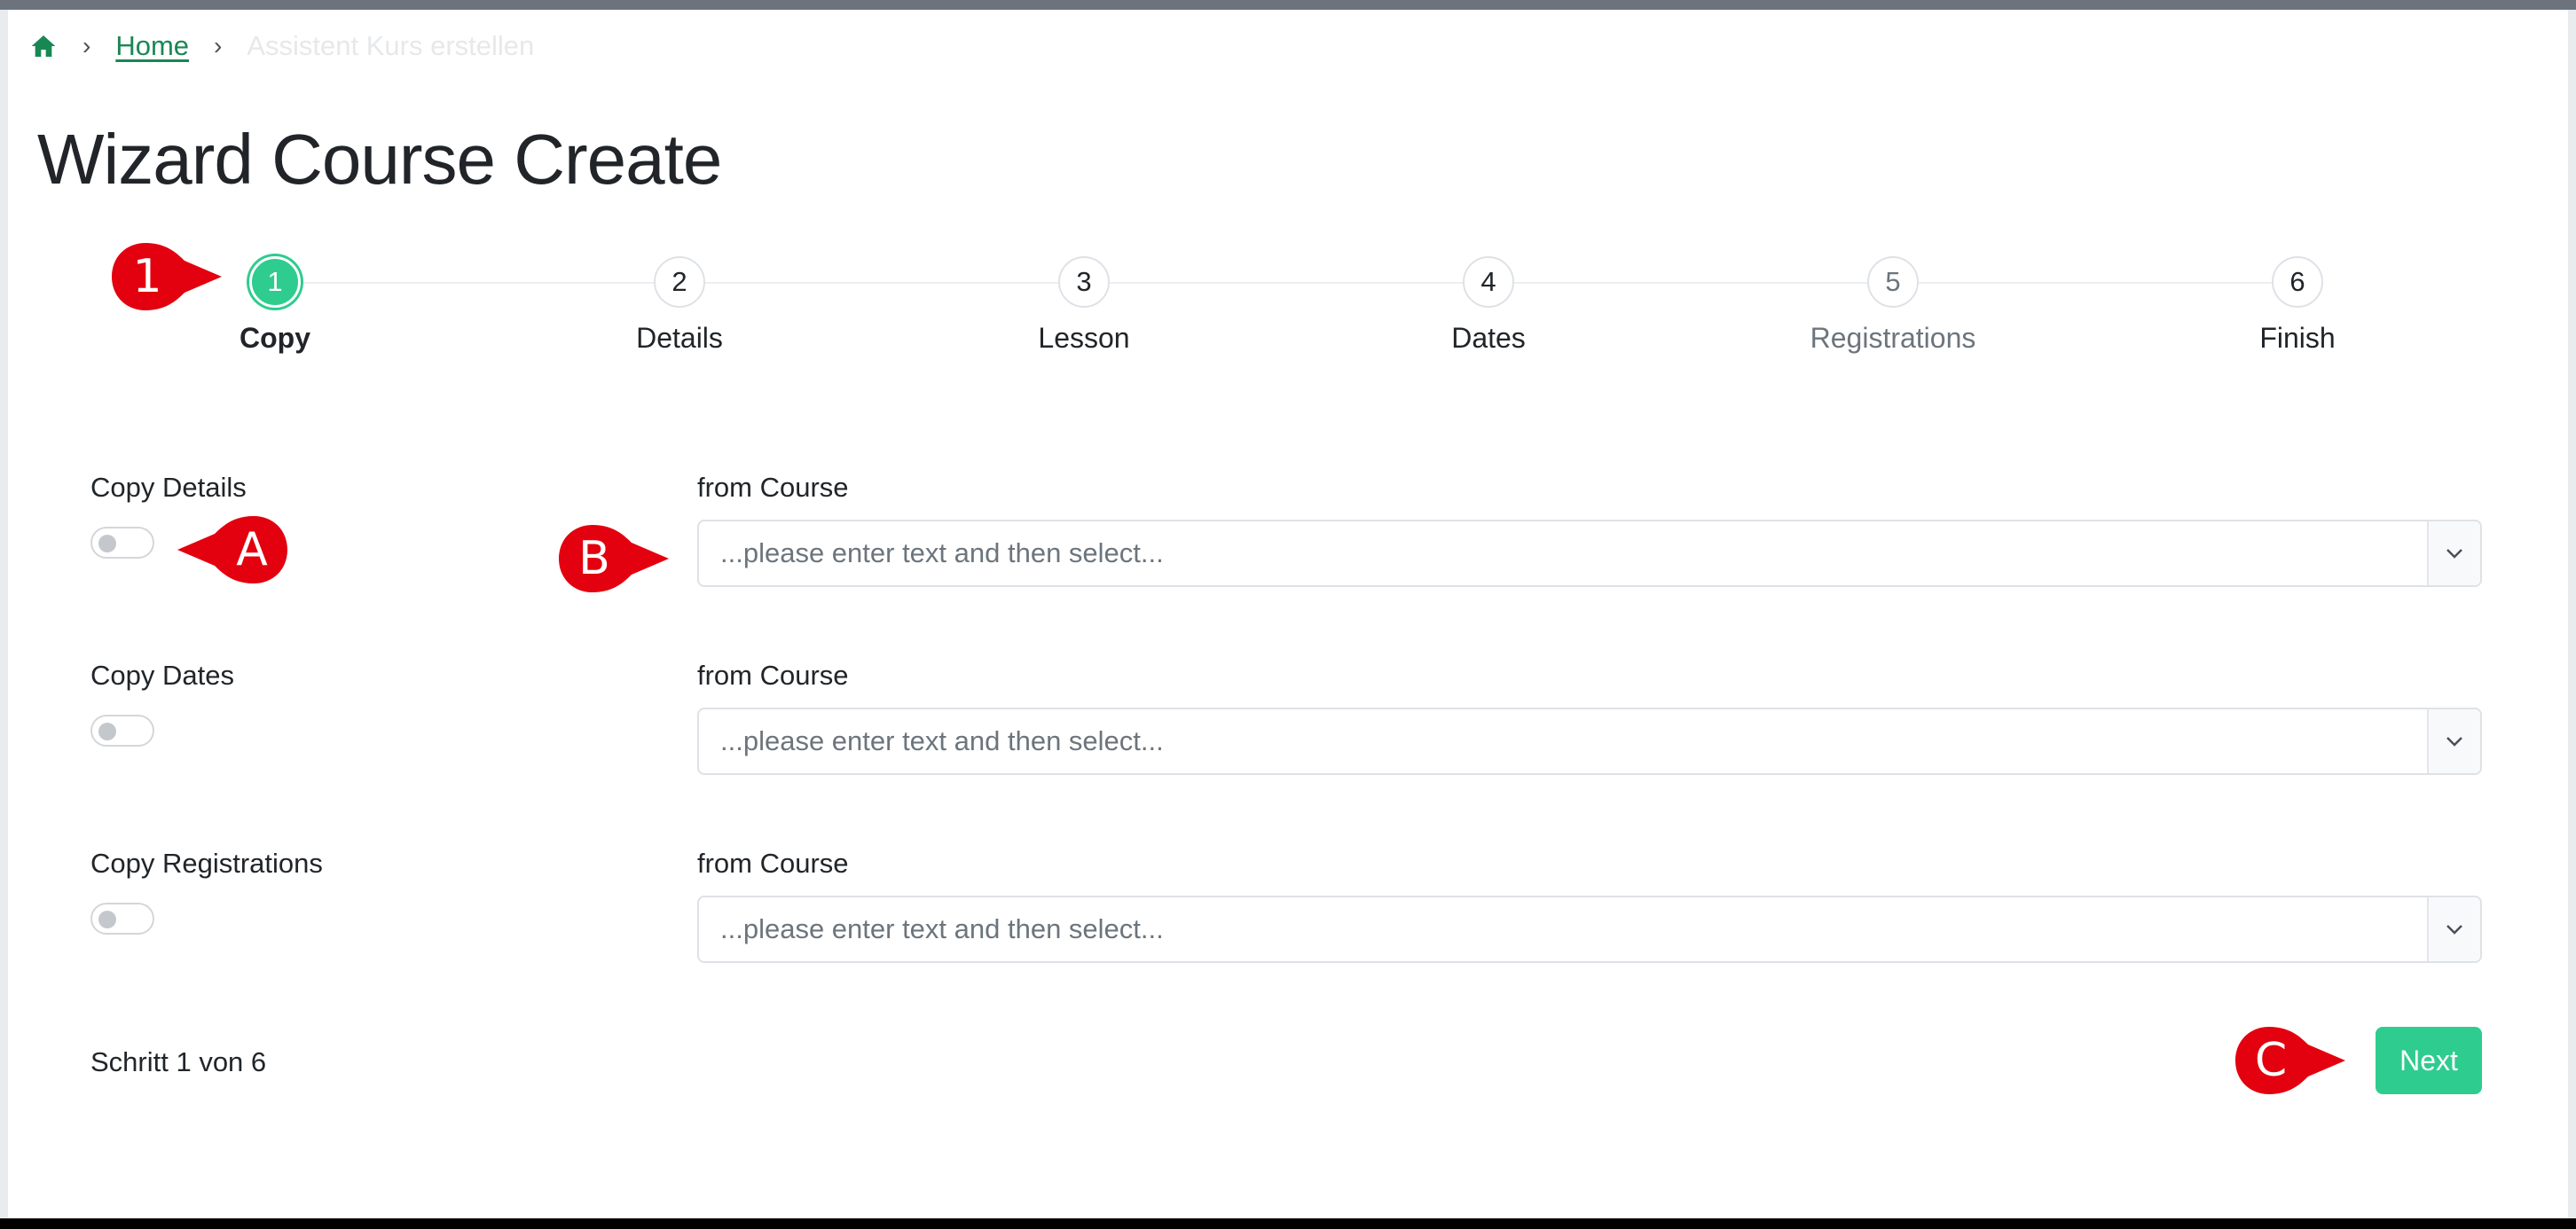 The image size is (2576, 1229). I want to click on callout-label: B, so click(594, 558).